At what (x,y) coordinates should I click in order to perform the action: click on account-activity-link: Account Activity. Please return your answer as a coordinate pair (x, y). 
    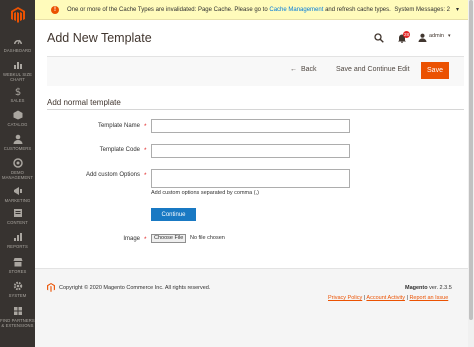
    Looking at the image, I should click on (385, 298).